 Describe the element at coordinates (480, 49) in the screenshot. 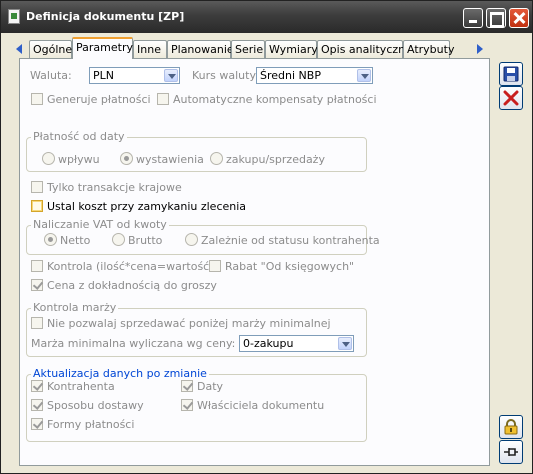

I see `tab-scroll-right-icon` at that location.